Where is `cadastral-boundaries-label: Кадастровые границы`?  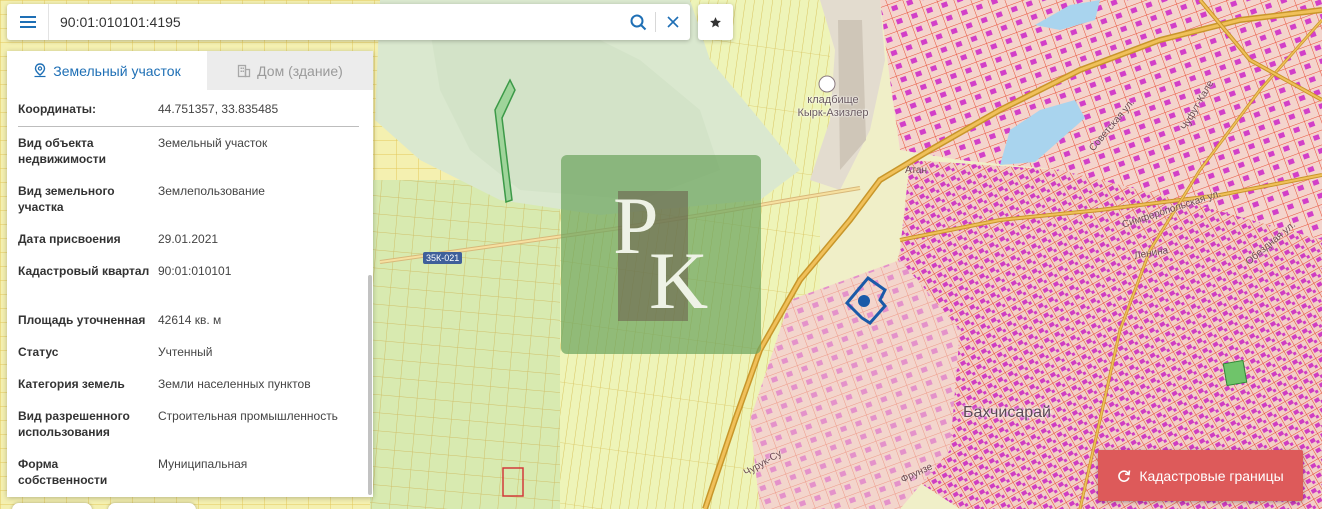
cadastral-boundaries-label: Кадастровые границы is located at coordinates (1211, 475).